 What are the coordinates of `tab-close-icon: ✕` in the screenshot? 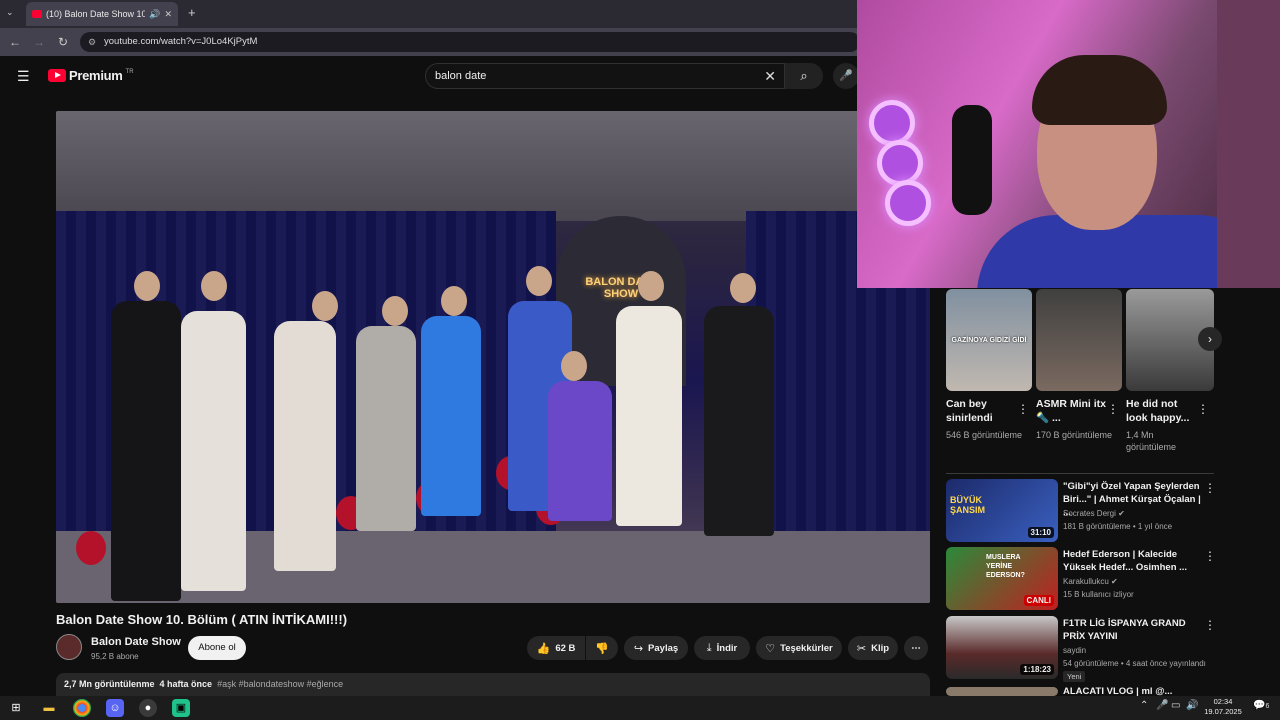 It's located at (168, 14).